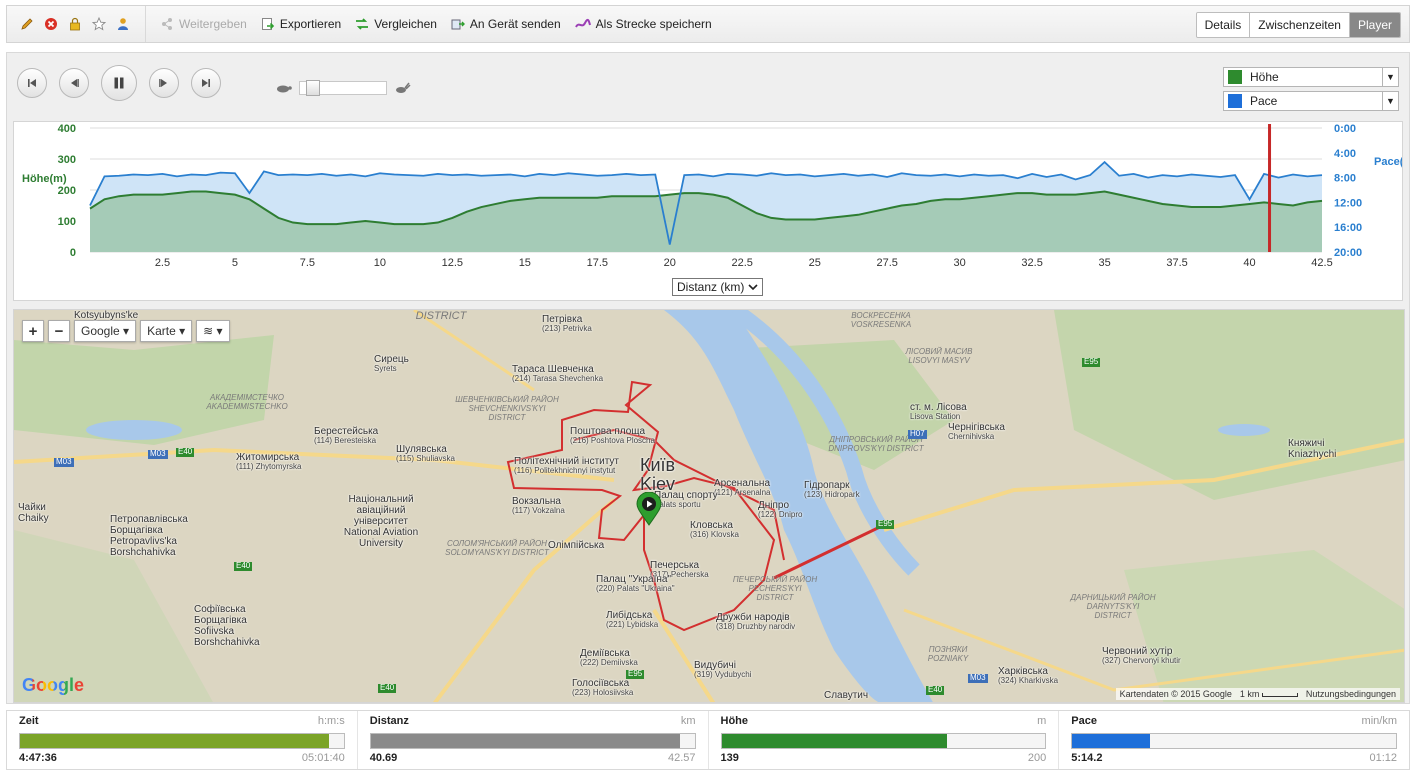 The width and height of the screenshot is (1416, 776). What do you see at coordinates (597, 263) in the screenshot?
I see `x-tick-label: 17.5` at bounding box center [597, 263].